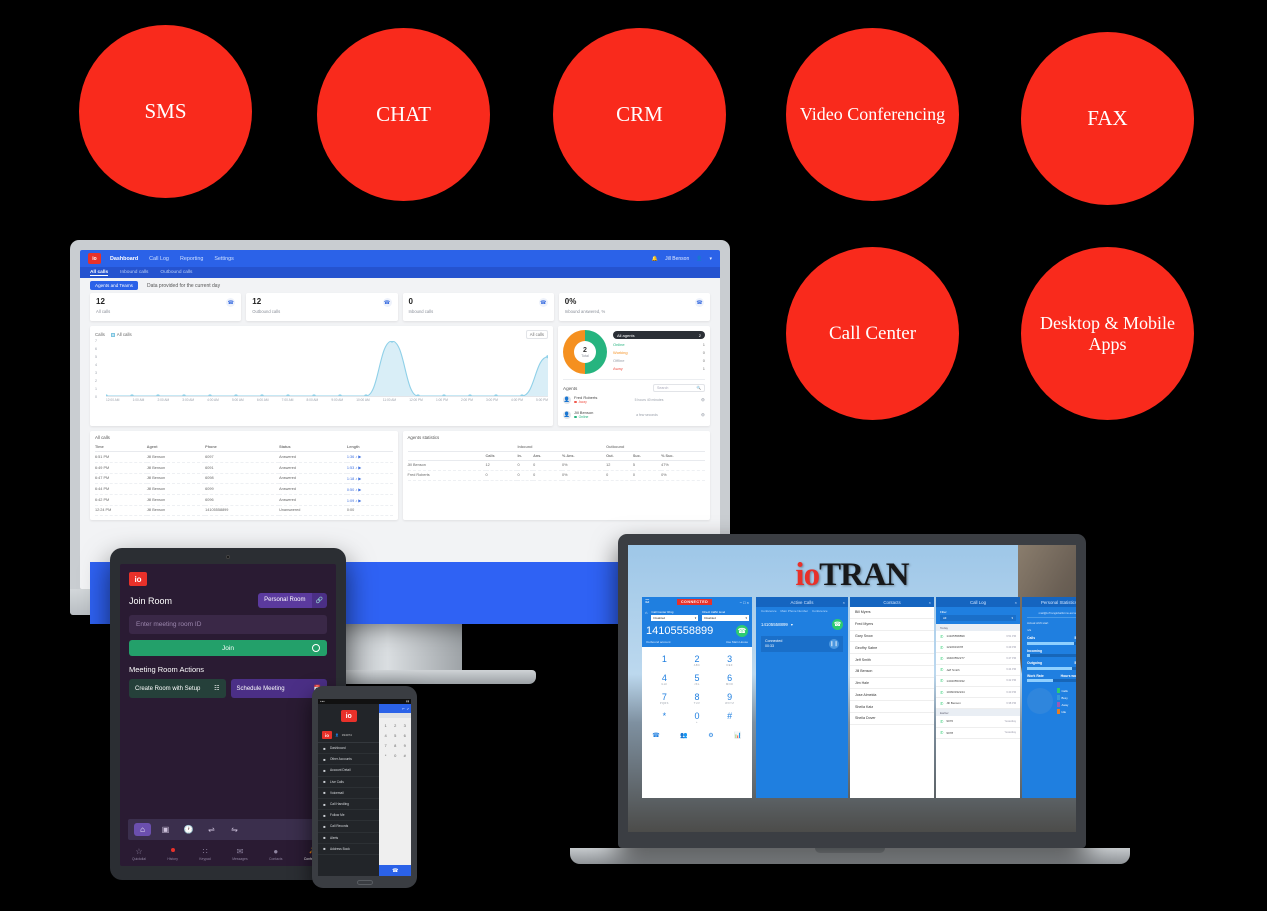  I want to click on phone-menu-item: ■ Dashboard, so click(349, 749).